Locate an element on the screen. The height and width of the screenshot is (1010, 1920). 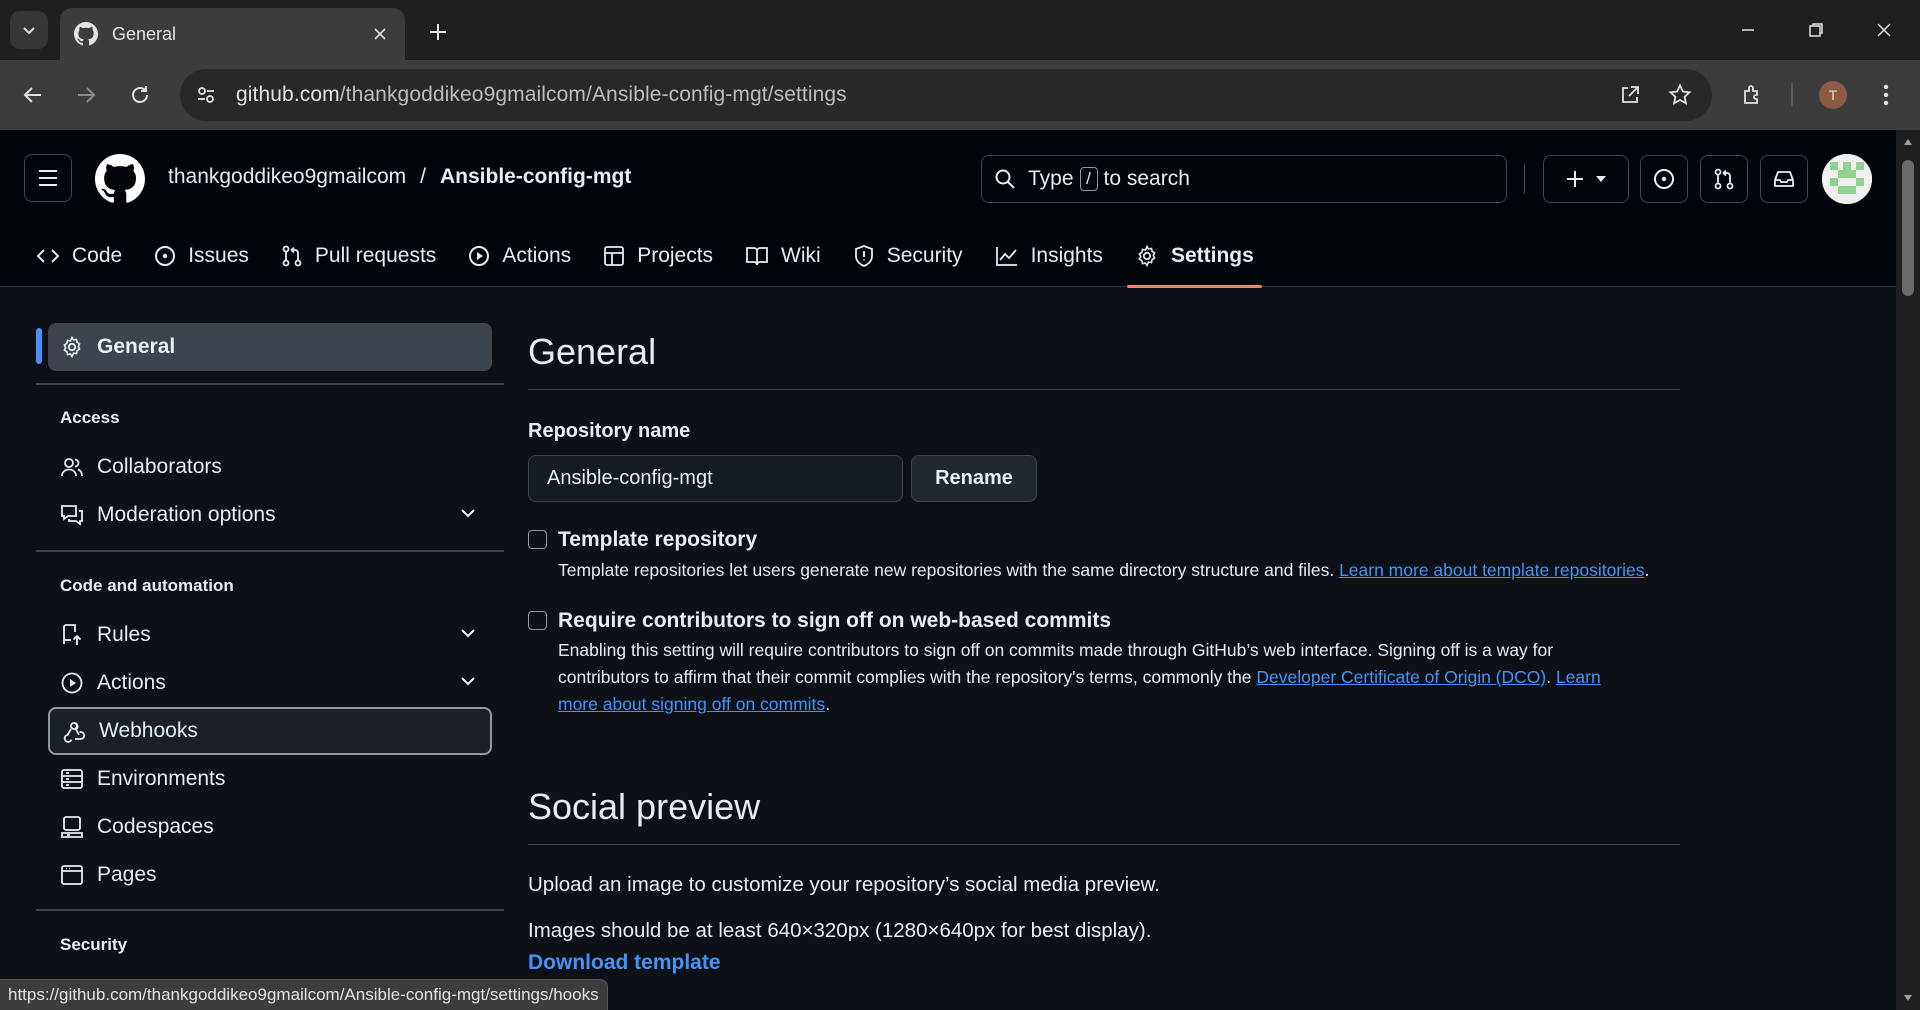
site-info-button is located at coordinates (206, 95).